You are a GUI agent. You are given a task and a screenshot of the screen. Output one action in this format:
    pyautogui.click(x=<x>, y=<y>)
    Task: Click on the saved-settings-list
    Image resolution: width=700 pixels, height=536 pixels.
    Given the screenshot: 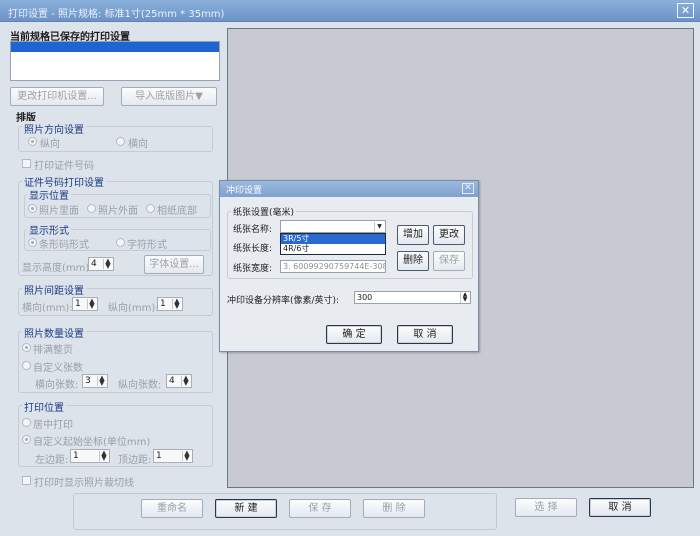 What is the action you would take?
    pyautogui.click(x=115, y=61)
    